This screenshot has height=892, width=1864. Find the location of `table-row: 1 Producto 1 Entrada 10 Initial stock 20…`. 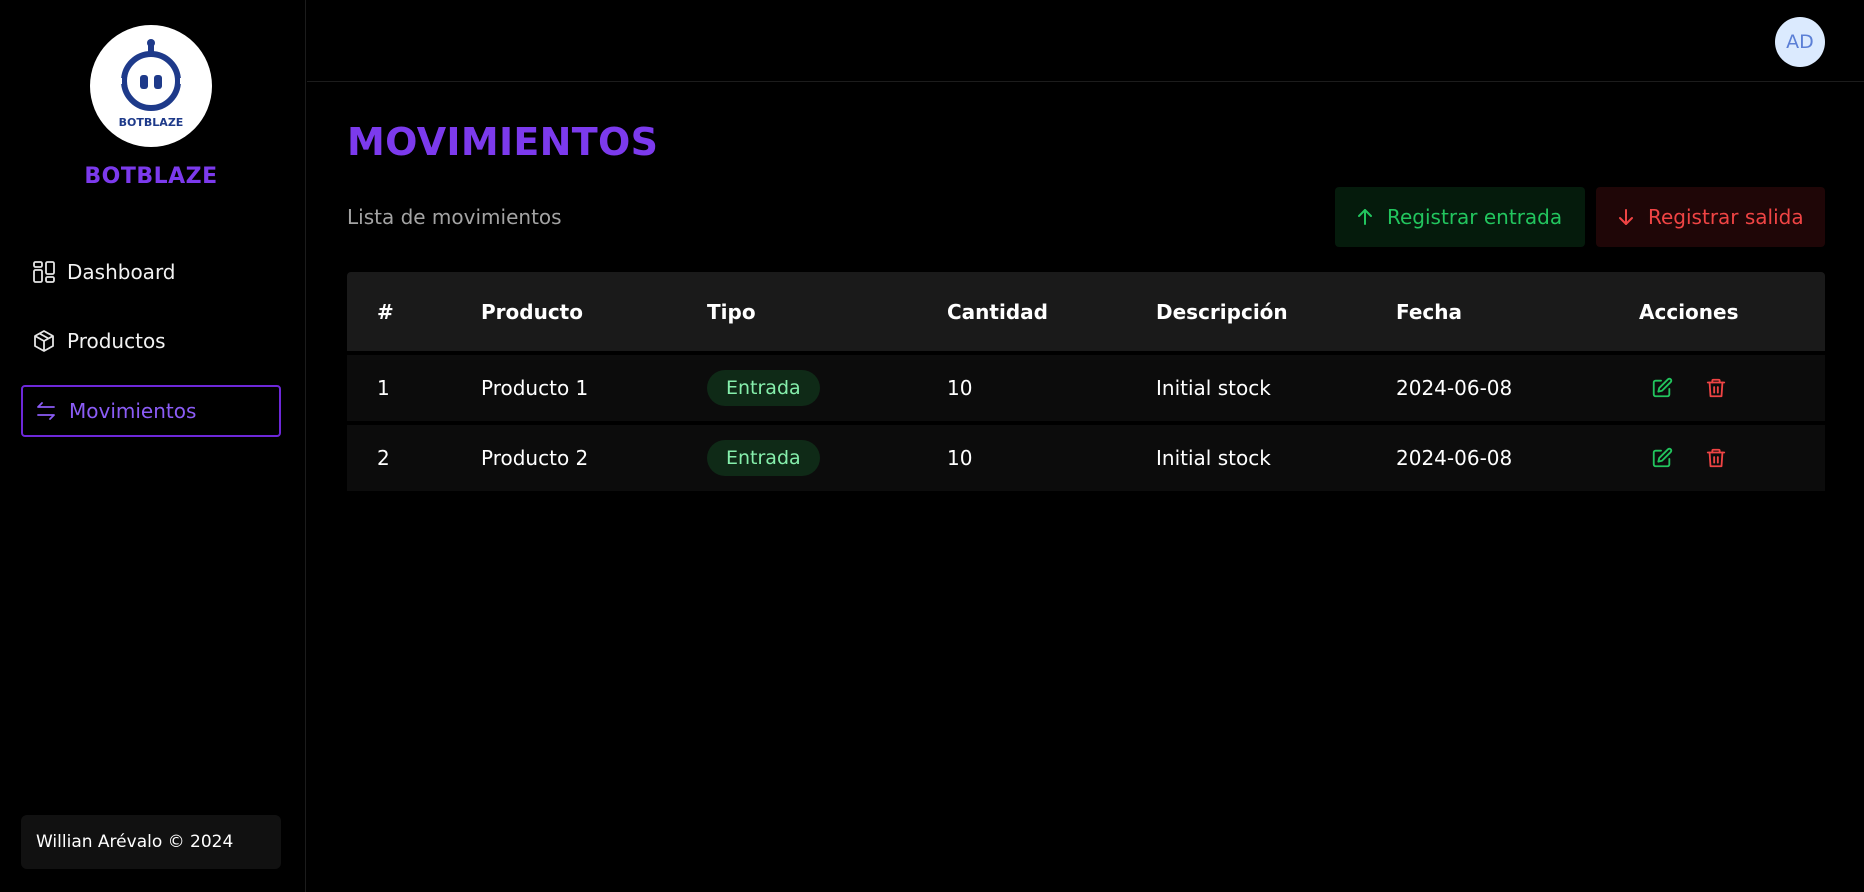

table-row: 1 Producto 1 Entrada 10 Initial stock 20… is located at coordinates (1086, 388).